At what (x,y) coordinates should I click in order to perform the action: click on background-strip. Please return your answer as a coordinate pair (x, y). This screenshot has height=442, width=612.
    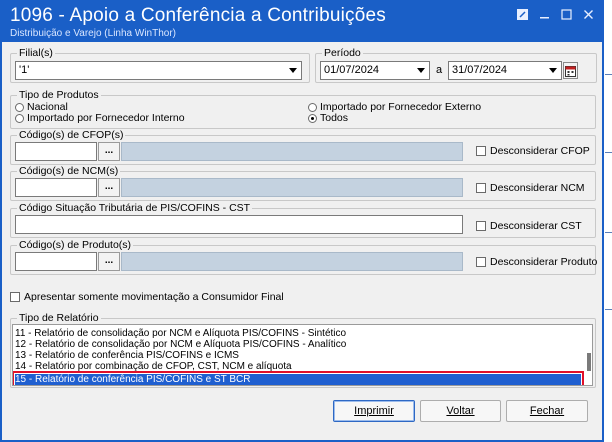
    Looking at the image, I should click on (608, 221).